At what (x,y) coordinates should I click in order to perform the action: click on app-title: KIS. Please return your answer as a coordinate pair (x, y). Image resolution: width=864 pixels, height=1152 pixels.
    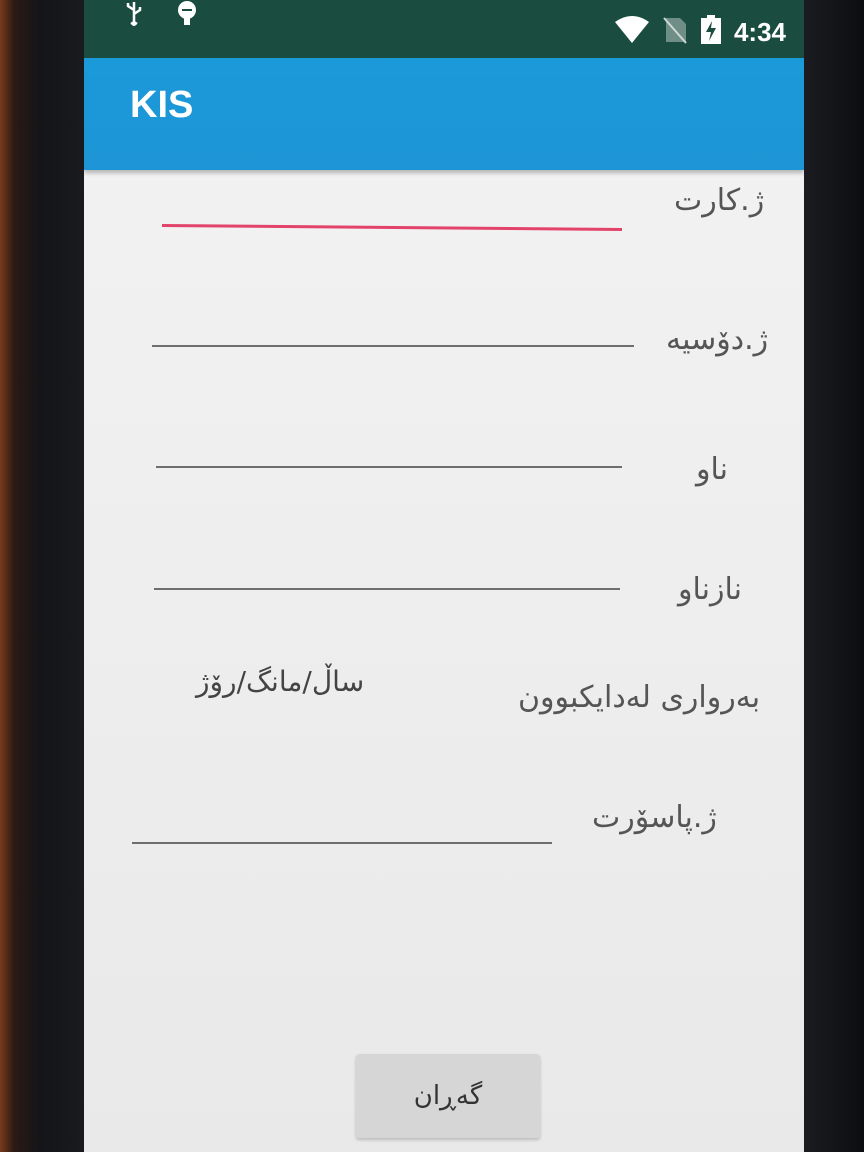
    Looking at the image, I should click on (162, 105).